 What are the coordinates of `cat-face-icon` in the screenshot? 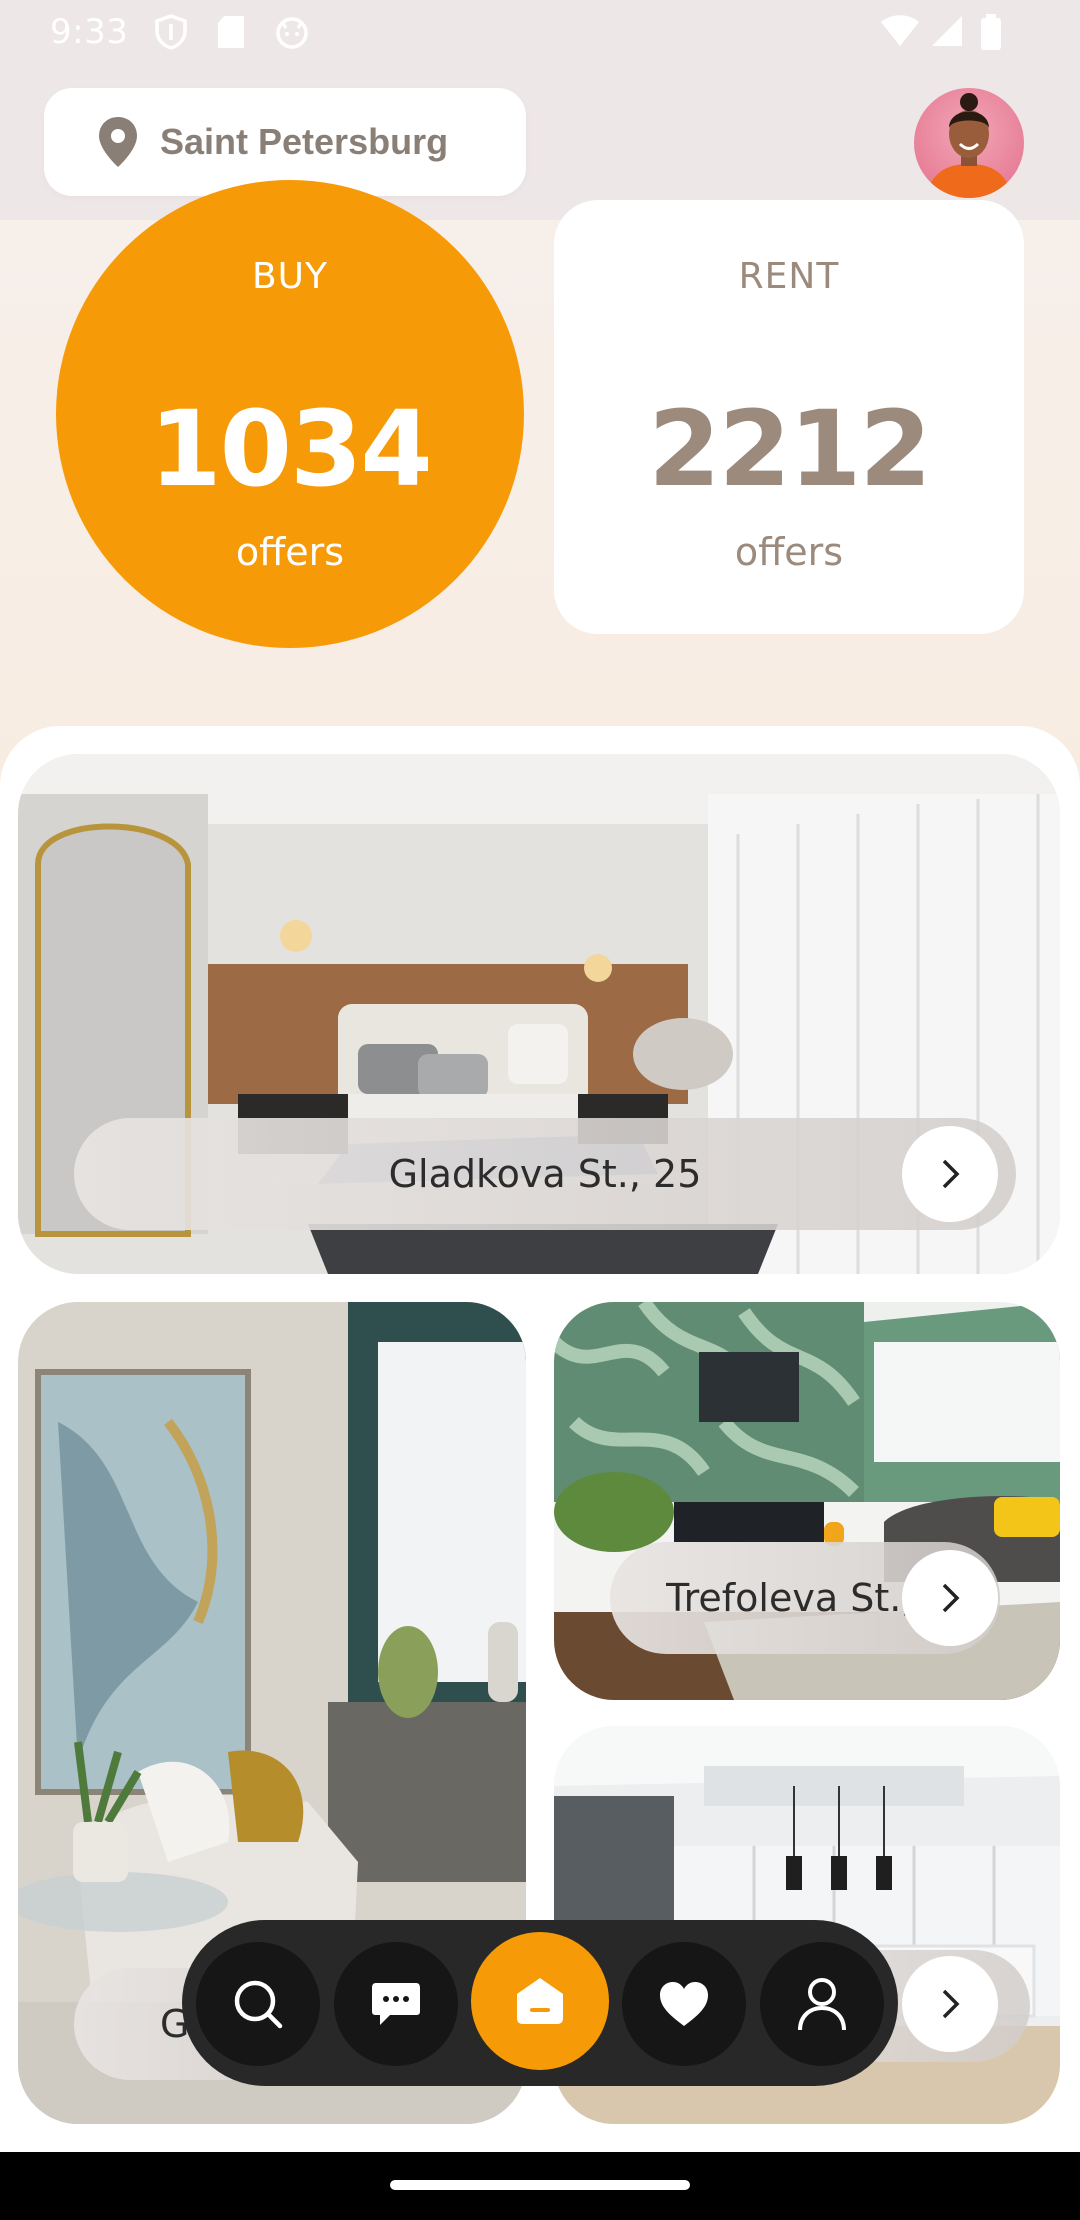 It's located at (292, 34).